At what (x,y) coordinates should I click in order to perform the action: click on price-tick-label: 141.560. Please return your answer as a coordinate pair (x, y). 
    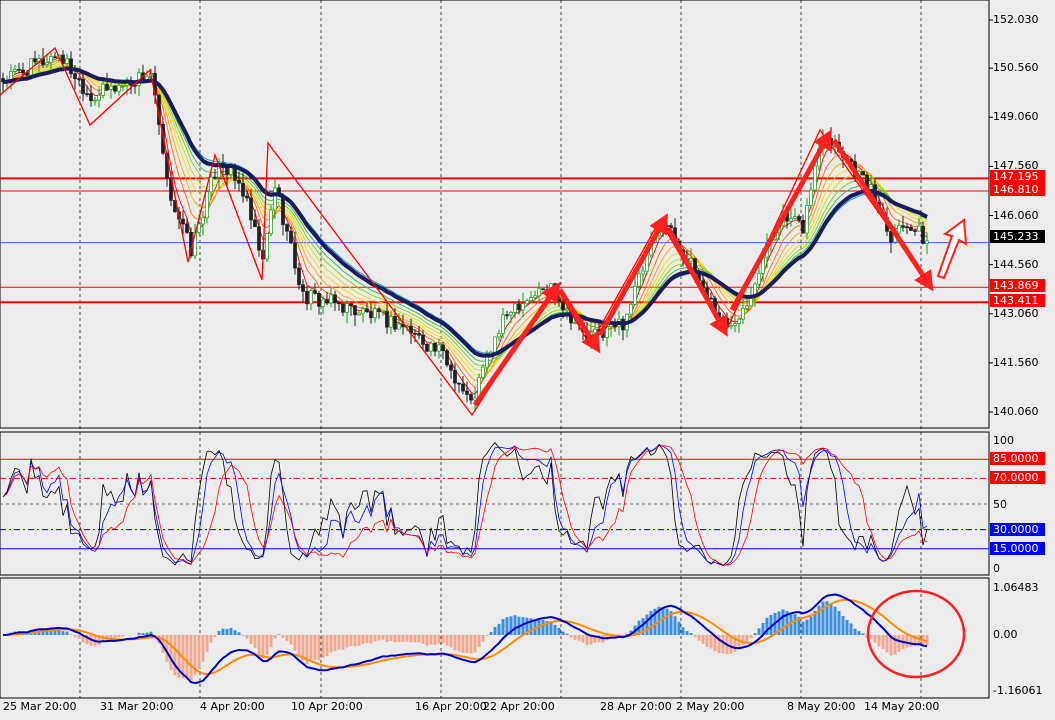
    Looking at the image, I should click on (1016, 362).